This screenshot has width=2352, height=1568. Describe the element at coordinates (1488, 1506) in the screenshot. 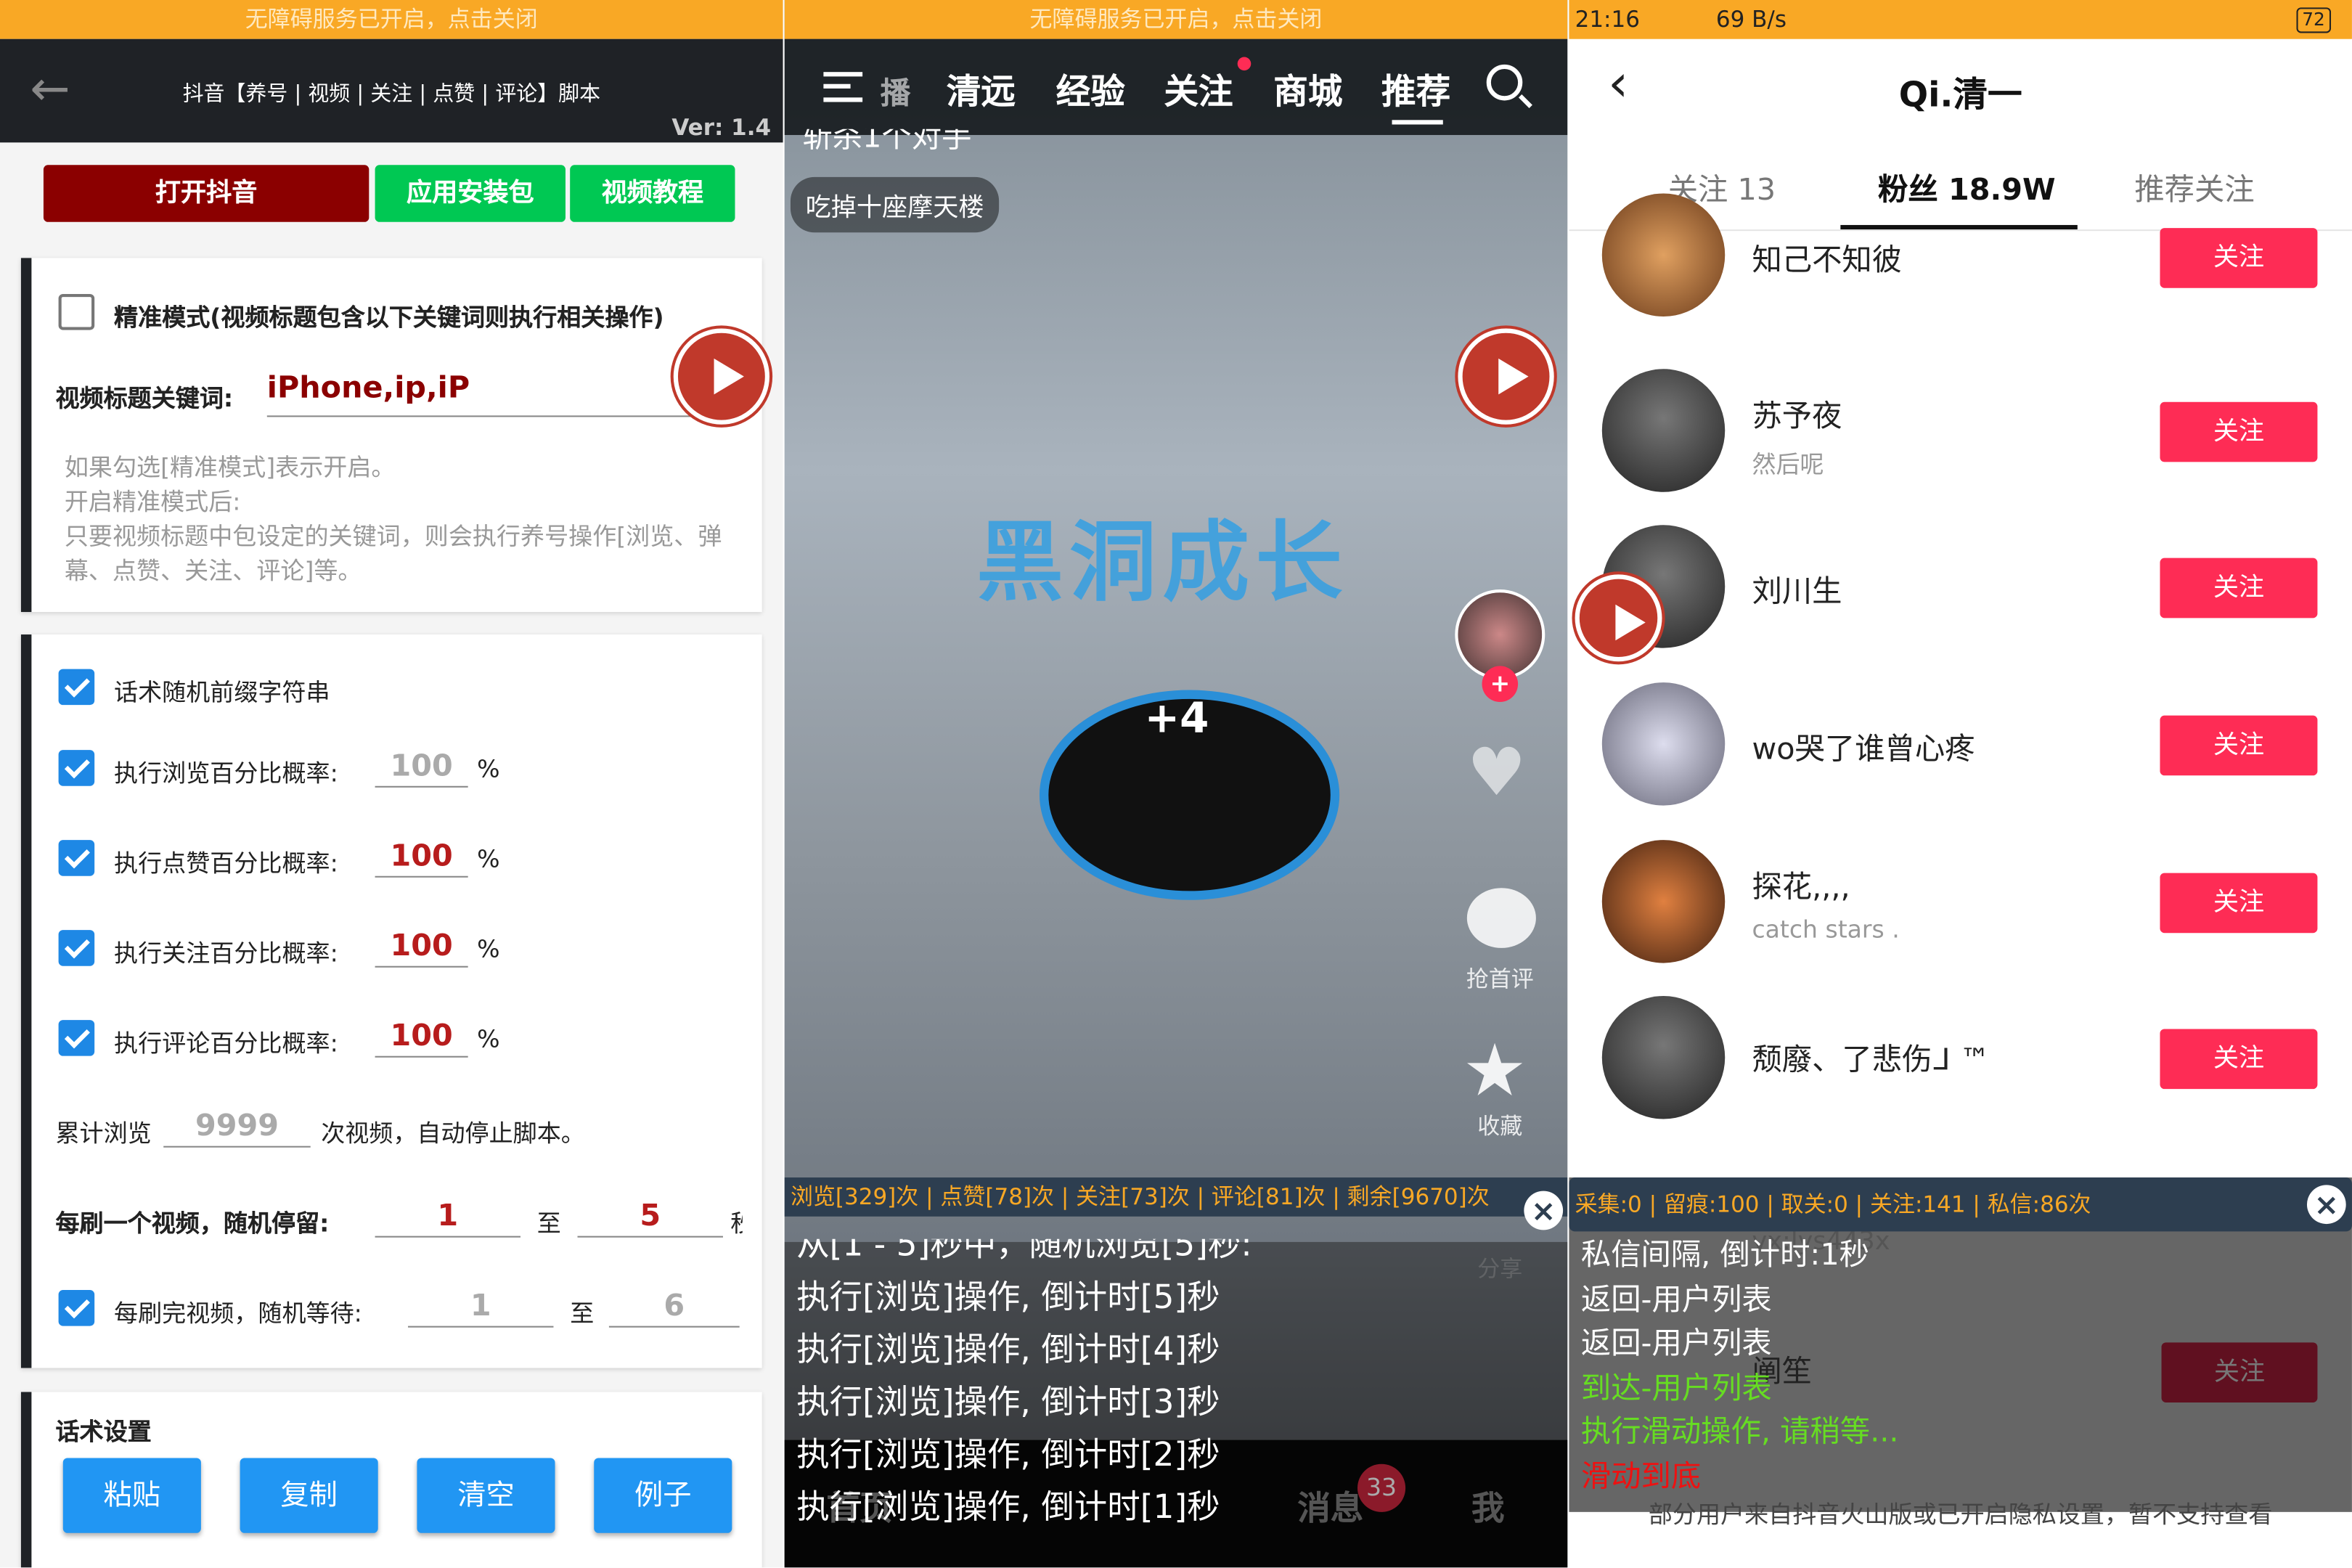

I see `nav-me: 我` at that location.